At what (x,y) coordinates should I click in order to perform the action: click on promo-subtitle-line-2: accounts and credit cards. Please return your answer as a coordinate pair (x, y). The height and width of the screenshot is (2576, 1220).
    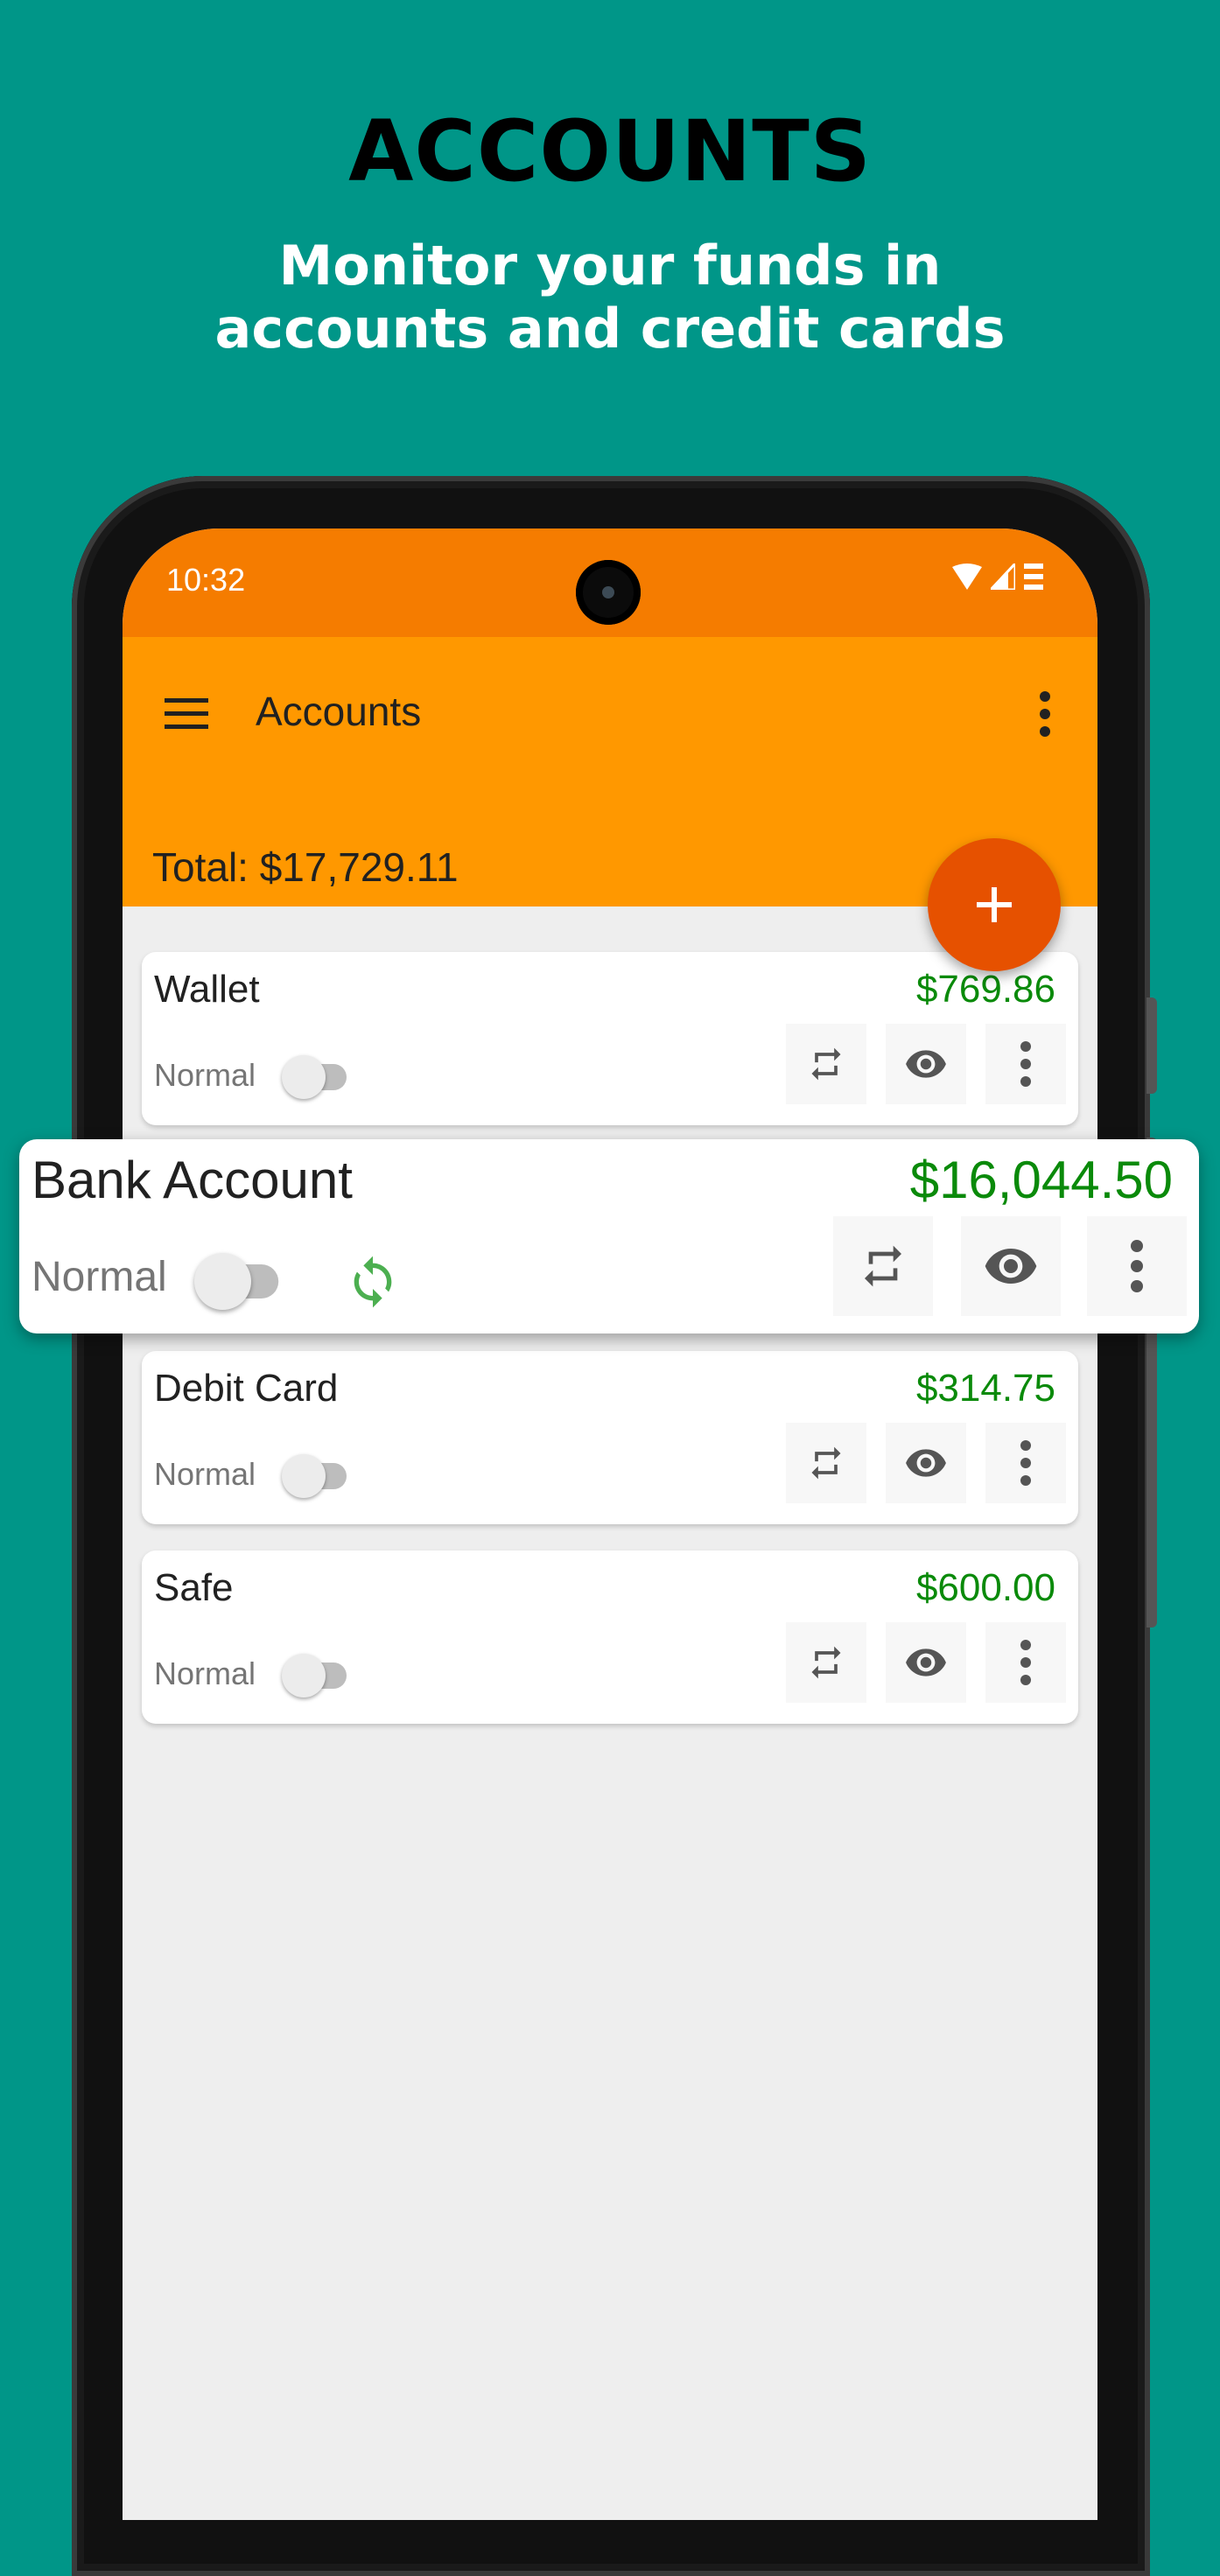
    Looking at the image, I should click on (610, 328).